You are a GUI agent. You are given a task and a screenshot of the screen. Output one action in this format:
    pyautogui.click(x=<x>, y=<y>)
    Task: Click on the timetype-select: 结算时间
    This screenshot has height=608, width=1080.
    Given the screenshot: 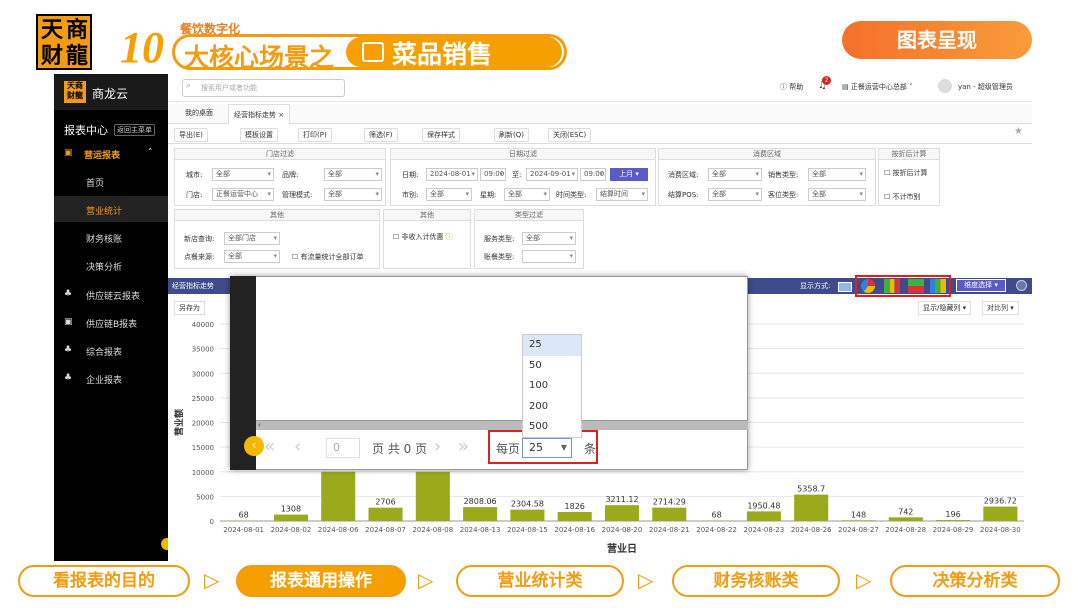 What is the action you would take?
    pyautogui.click(x=622, y=194)
    